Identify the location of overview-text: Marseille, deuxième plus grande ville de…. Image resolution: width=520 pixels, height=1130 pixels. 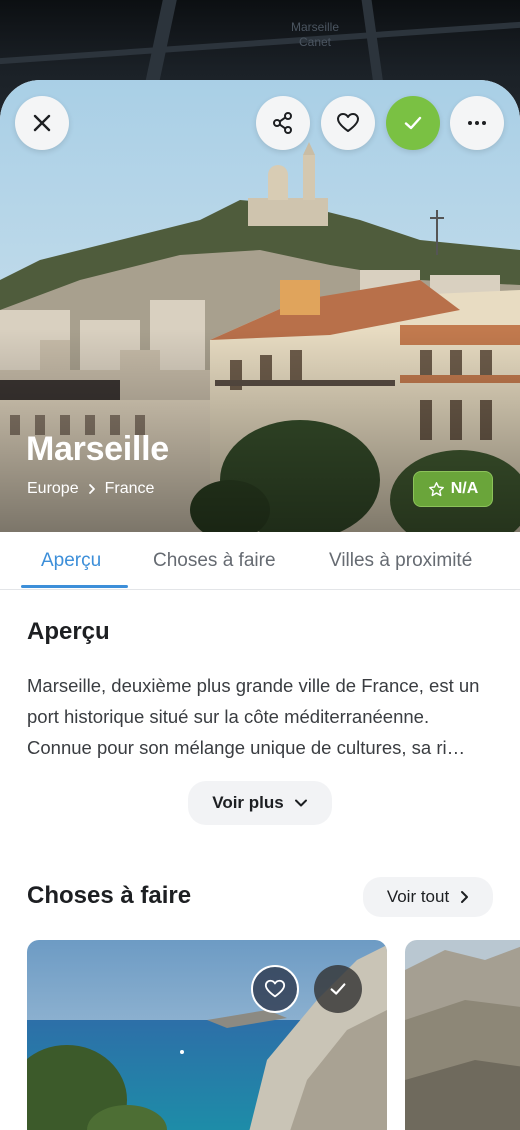
(253, 716).